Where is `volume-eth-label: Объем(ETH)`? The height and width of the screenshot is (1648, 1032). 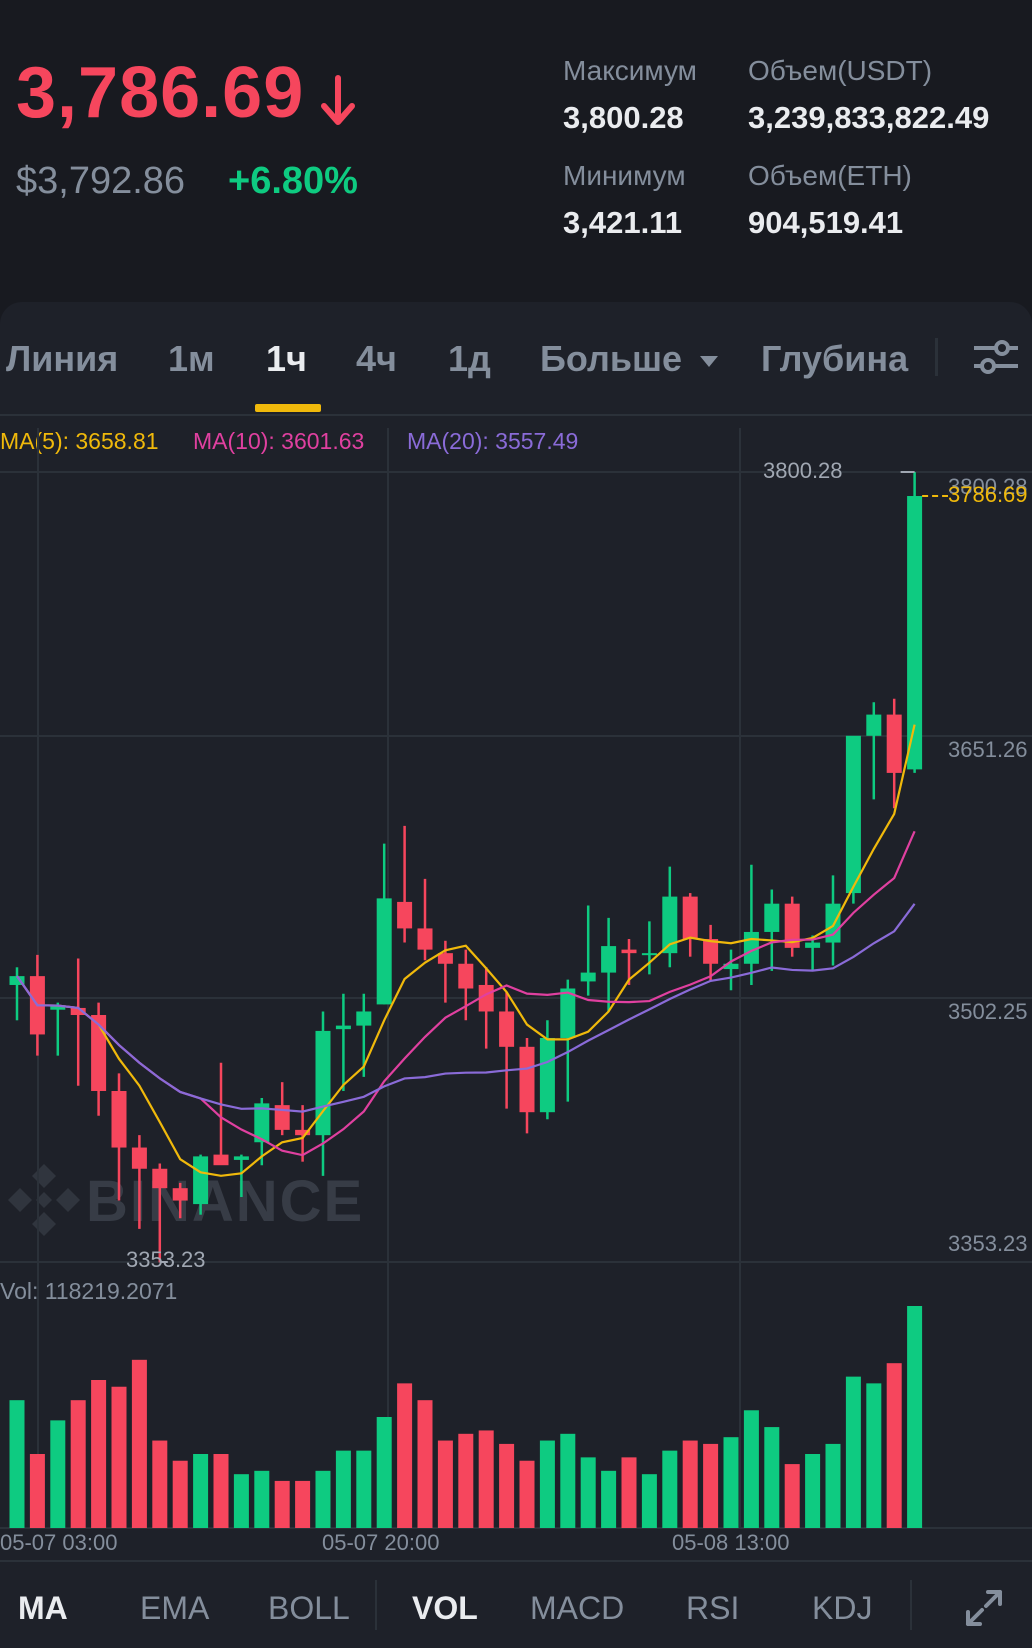
volume-eth-label: Объем(ETH) is located at coordinates (830, 175).